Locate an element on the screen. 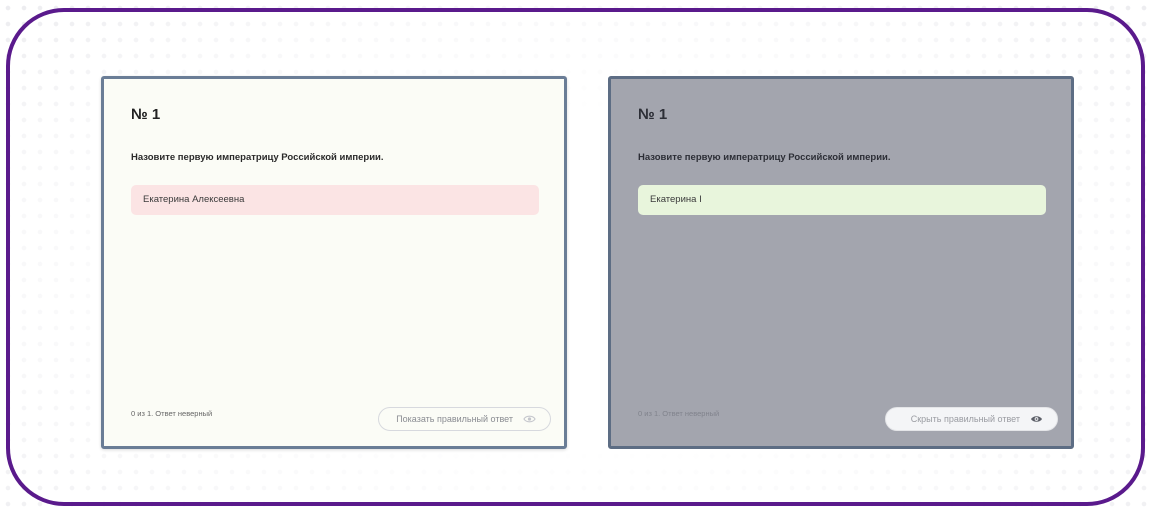  show-correct-answer-button: Показать правильный ответ is located at coordinates (464, 419).